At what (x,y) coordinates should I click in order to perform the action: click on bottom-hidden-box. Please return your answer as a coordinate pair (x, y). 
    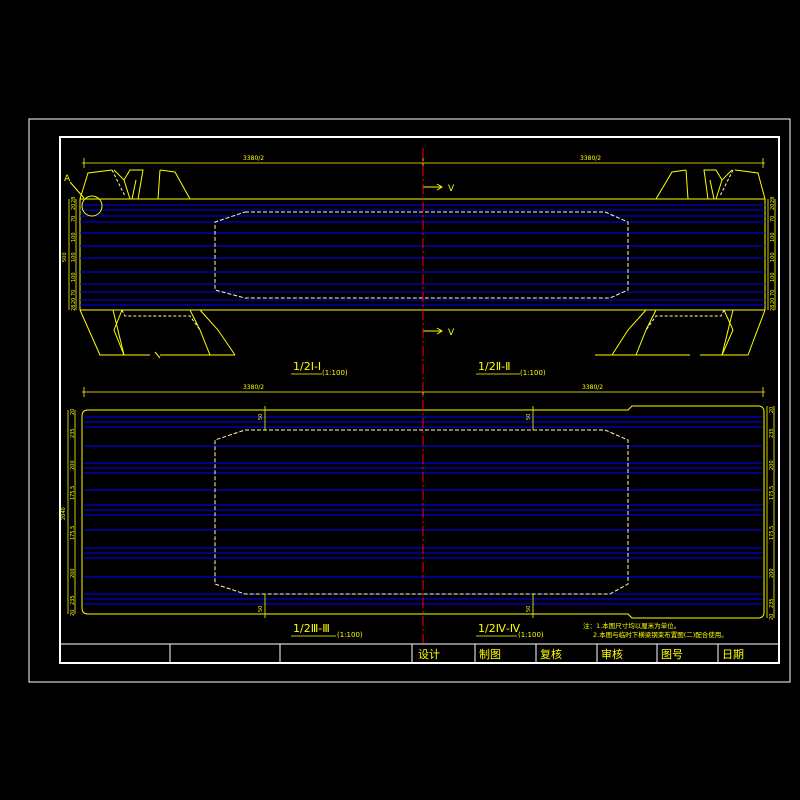
    Looking at the image, I should click on (421, 512).